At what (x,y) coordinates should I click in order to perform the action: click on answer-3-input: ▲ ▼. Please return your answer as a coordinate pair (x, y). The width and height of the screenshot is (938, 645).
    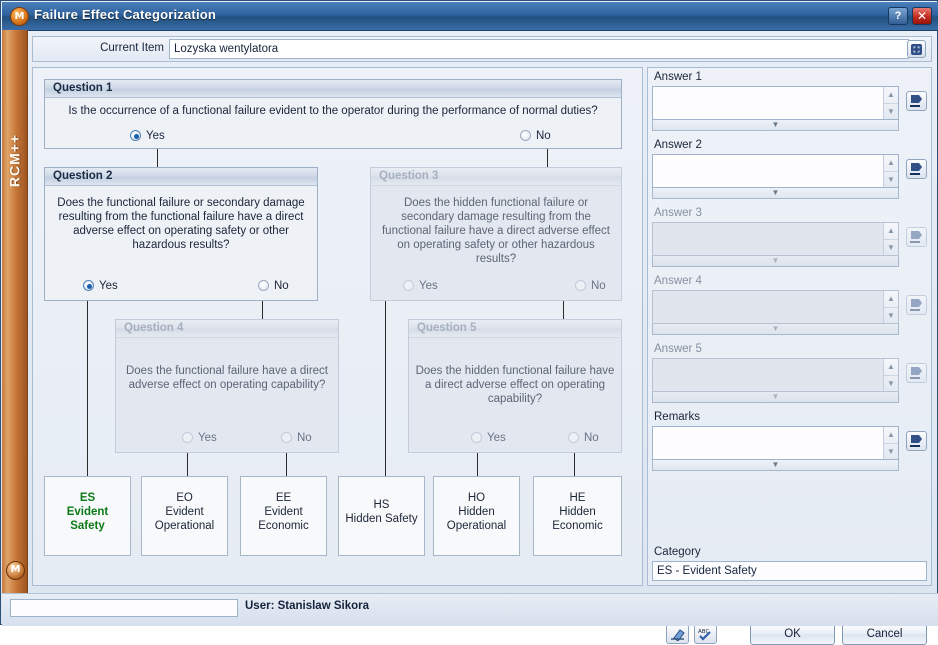
    Looking at the image, I should click on (775, 239).